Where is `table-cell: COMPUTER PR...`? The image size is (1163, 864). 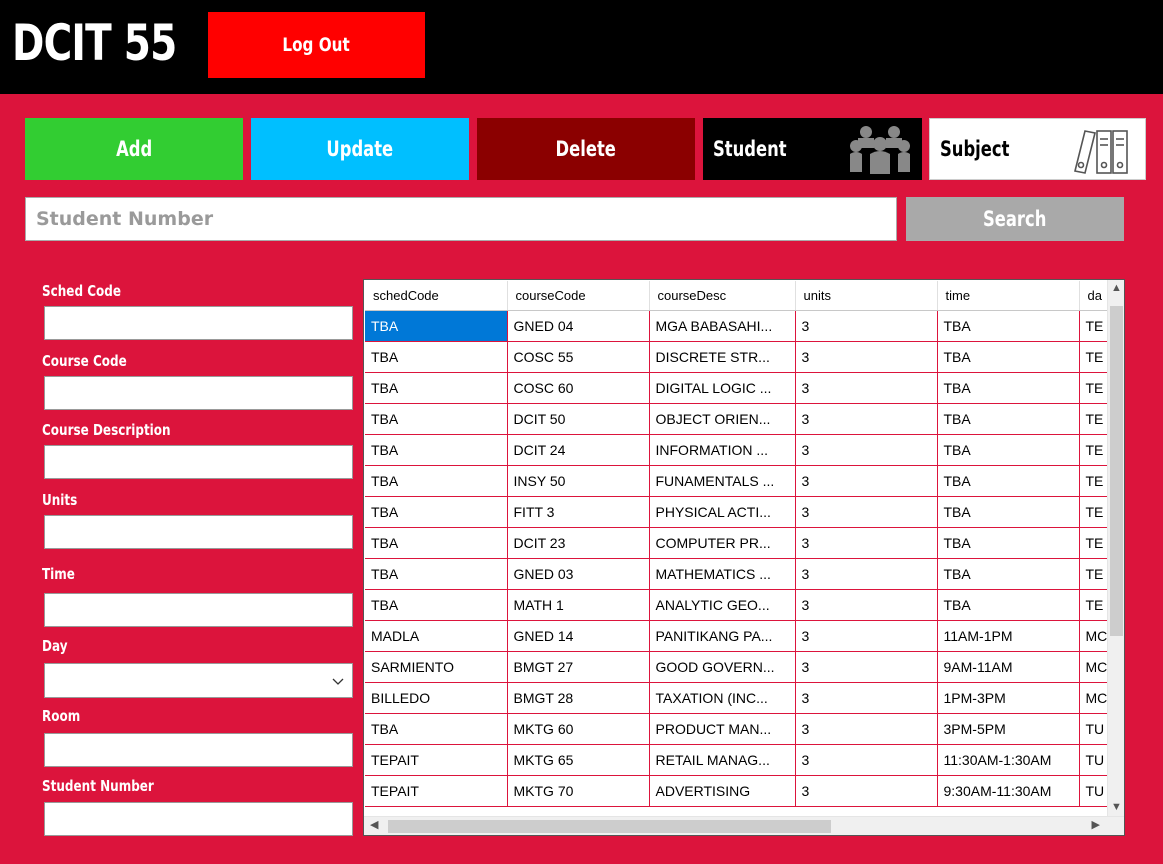
table-cell: COMPUTER PR... is located at coordinates (722, 543).